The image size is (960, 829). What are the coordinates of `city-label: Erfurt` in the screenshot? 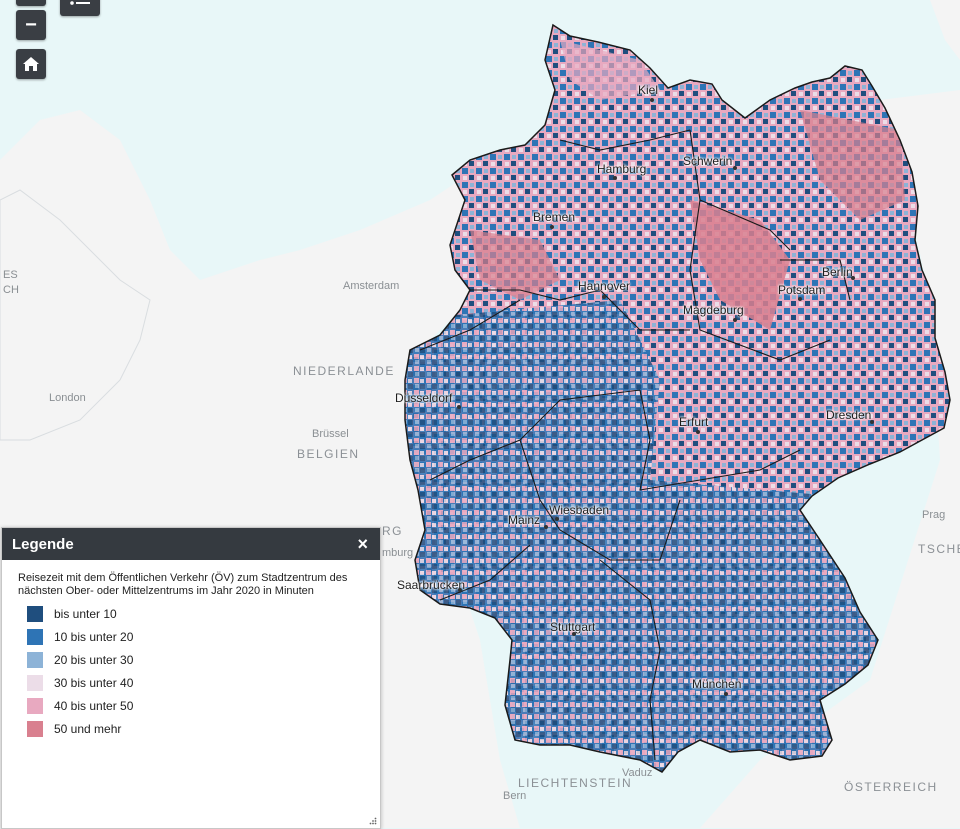 It's located at (694, 422).